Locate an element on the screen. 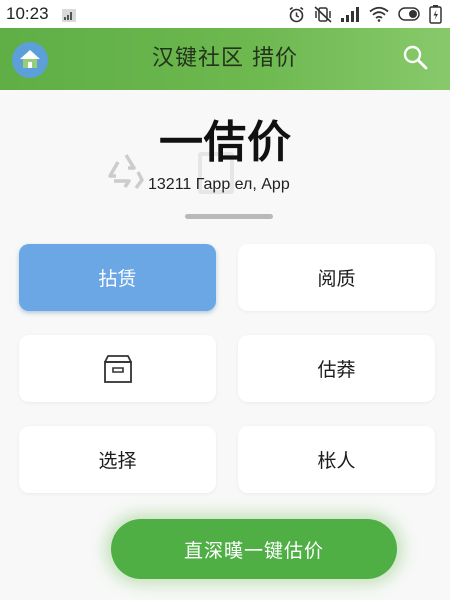 Image resolution: width=450 pixels, height=600 pixels. vibrate-off-icon is located at coordinates (323, 14).